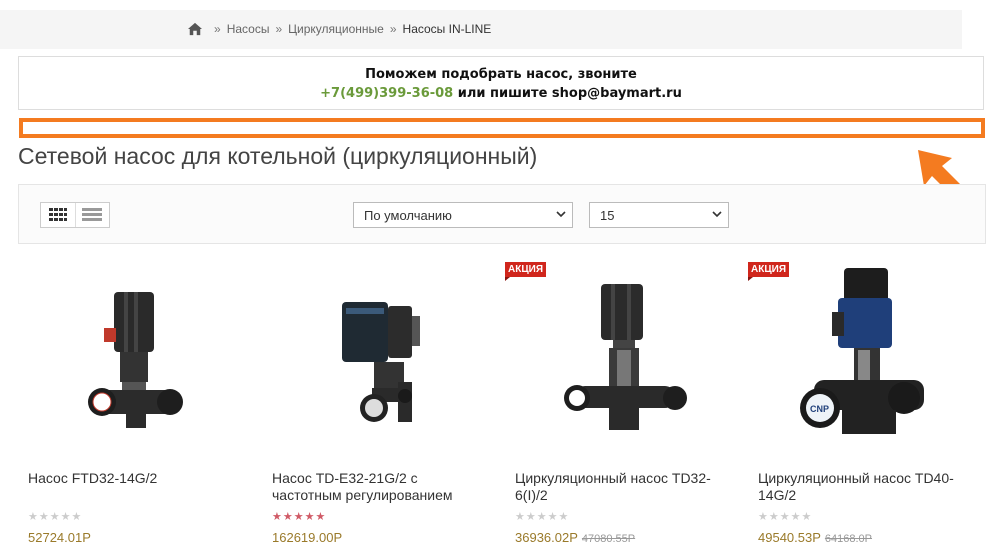 The height and width of the screenshot is (545, 1008). I want to click on product-toolbar: По умолчанию 15, so click(502, 214).